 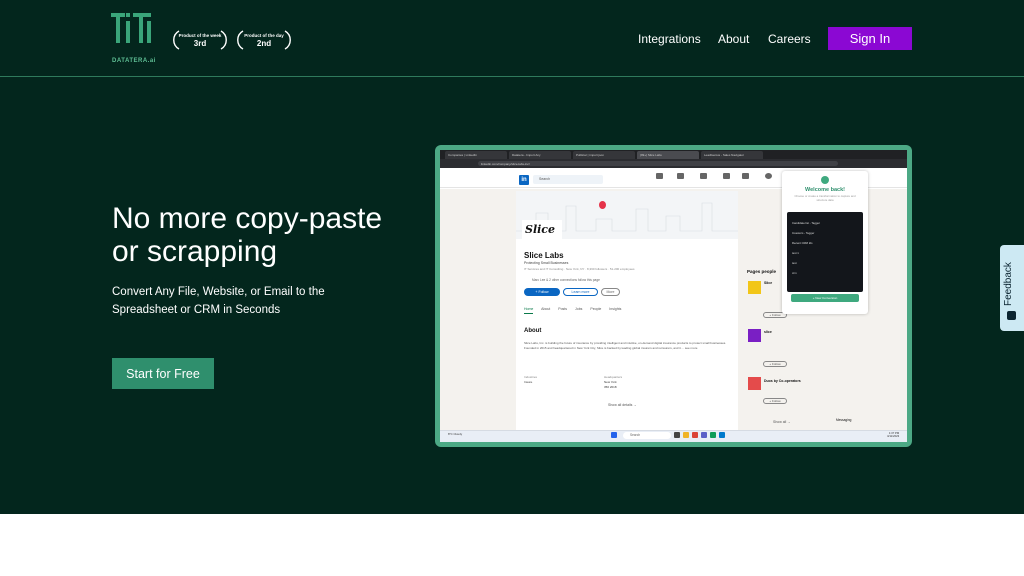 What do you see at coordinates (733, 39) in the screenshot?
I see `nav-about: About` at bounding box center [733, 39].